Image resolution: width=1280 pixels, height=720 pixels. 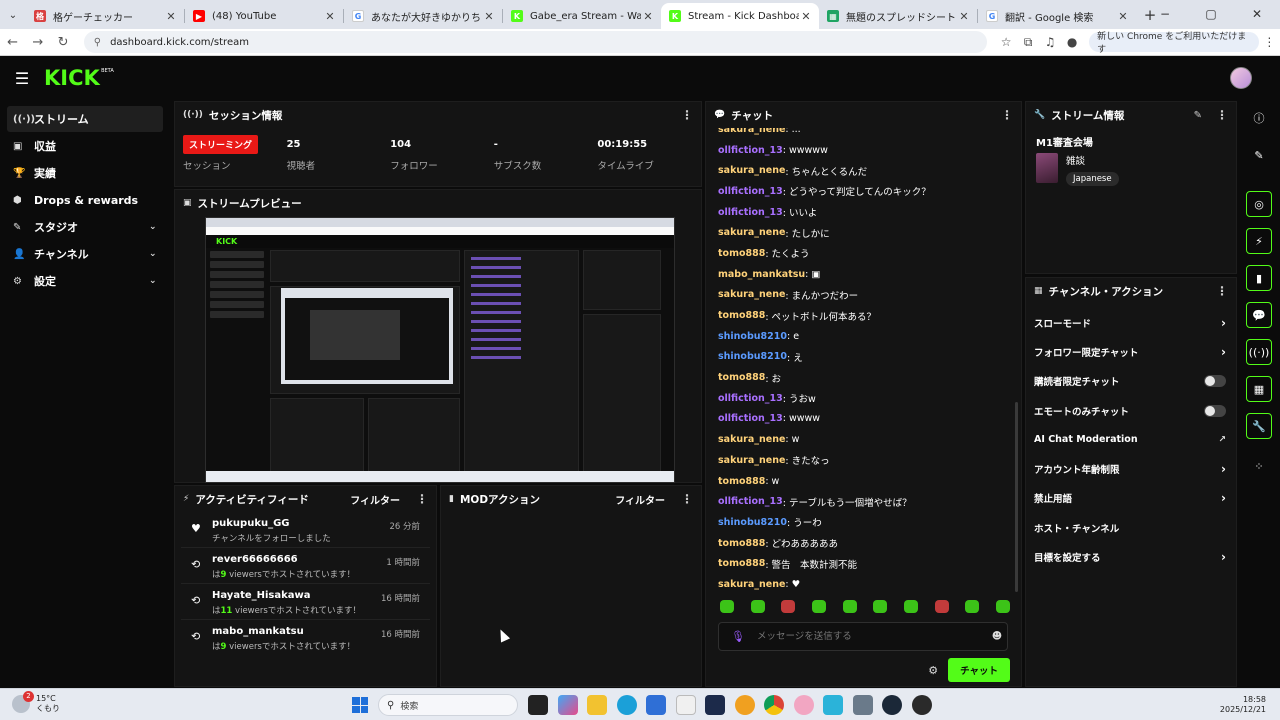 I want to click on chat-message: ollfiction_13: どうやって判定してんのキック？, so click(x=863, y=191).